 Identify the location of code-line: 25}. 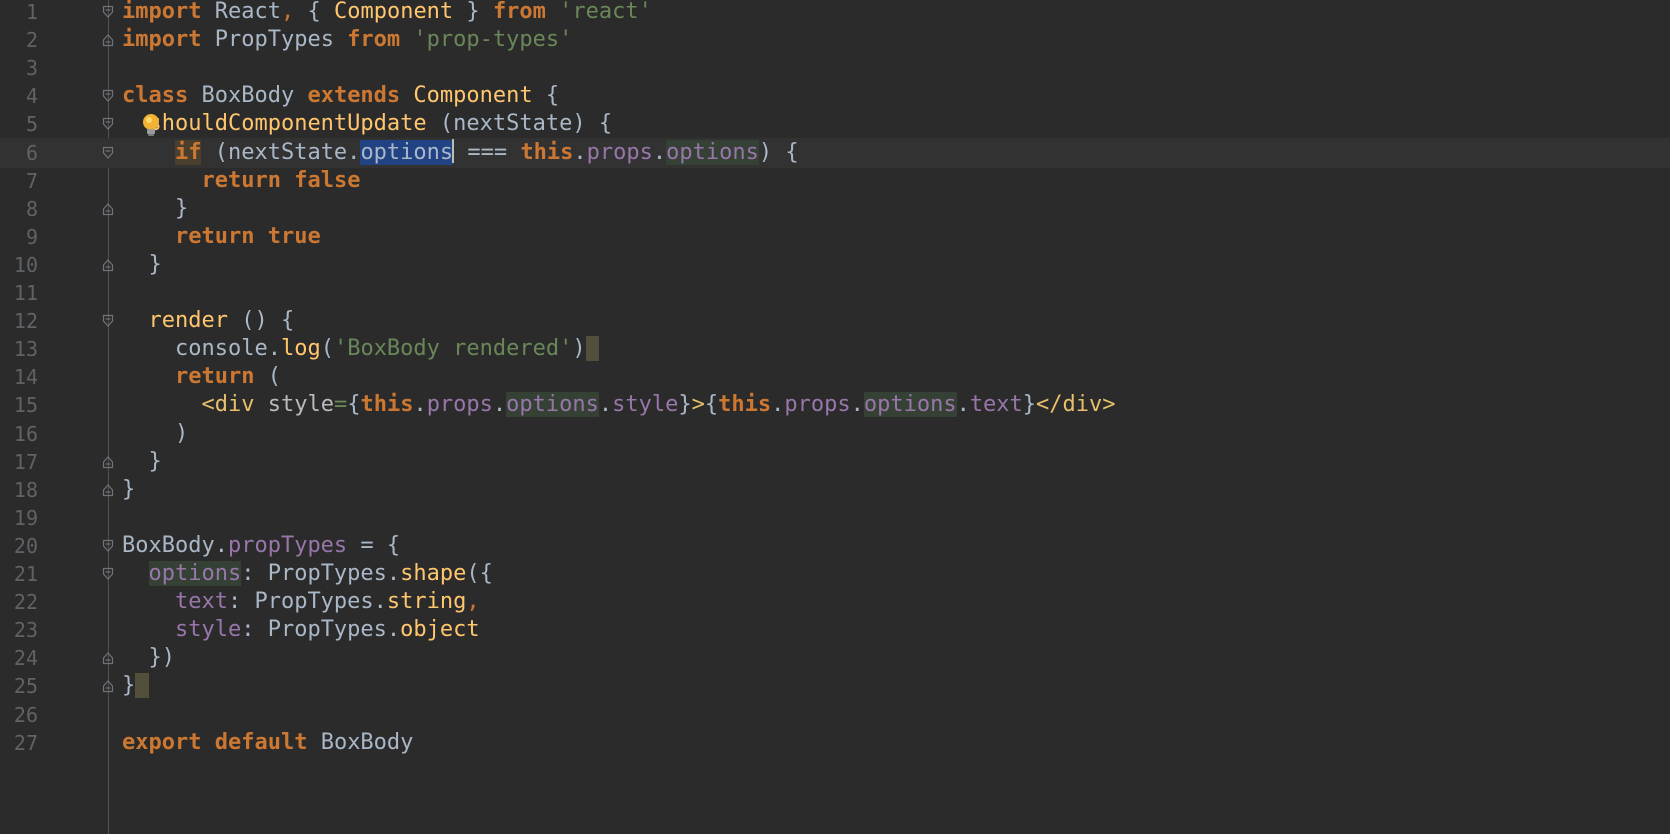
(835, 686).